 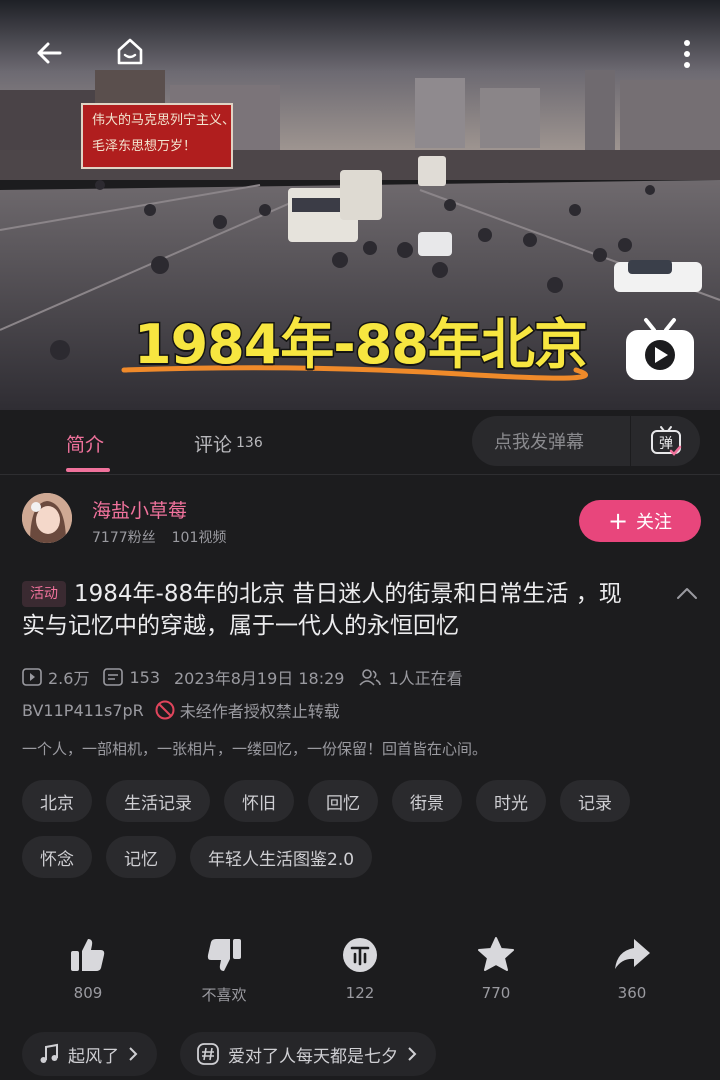 I want to click on tag-chip: 记录, so click(x=595, y=801).